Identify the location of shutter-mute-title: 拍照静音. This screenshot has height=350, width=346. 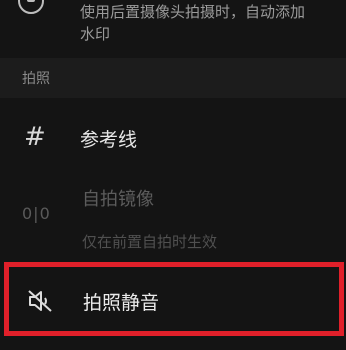
(121, 303).